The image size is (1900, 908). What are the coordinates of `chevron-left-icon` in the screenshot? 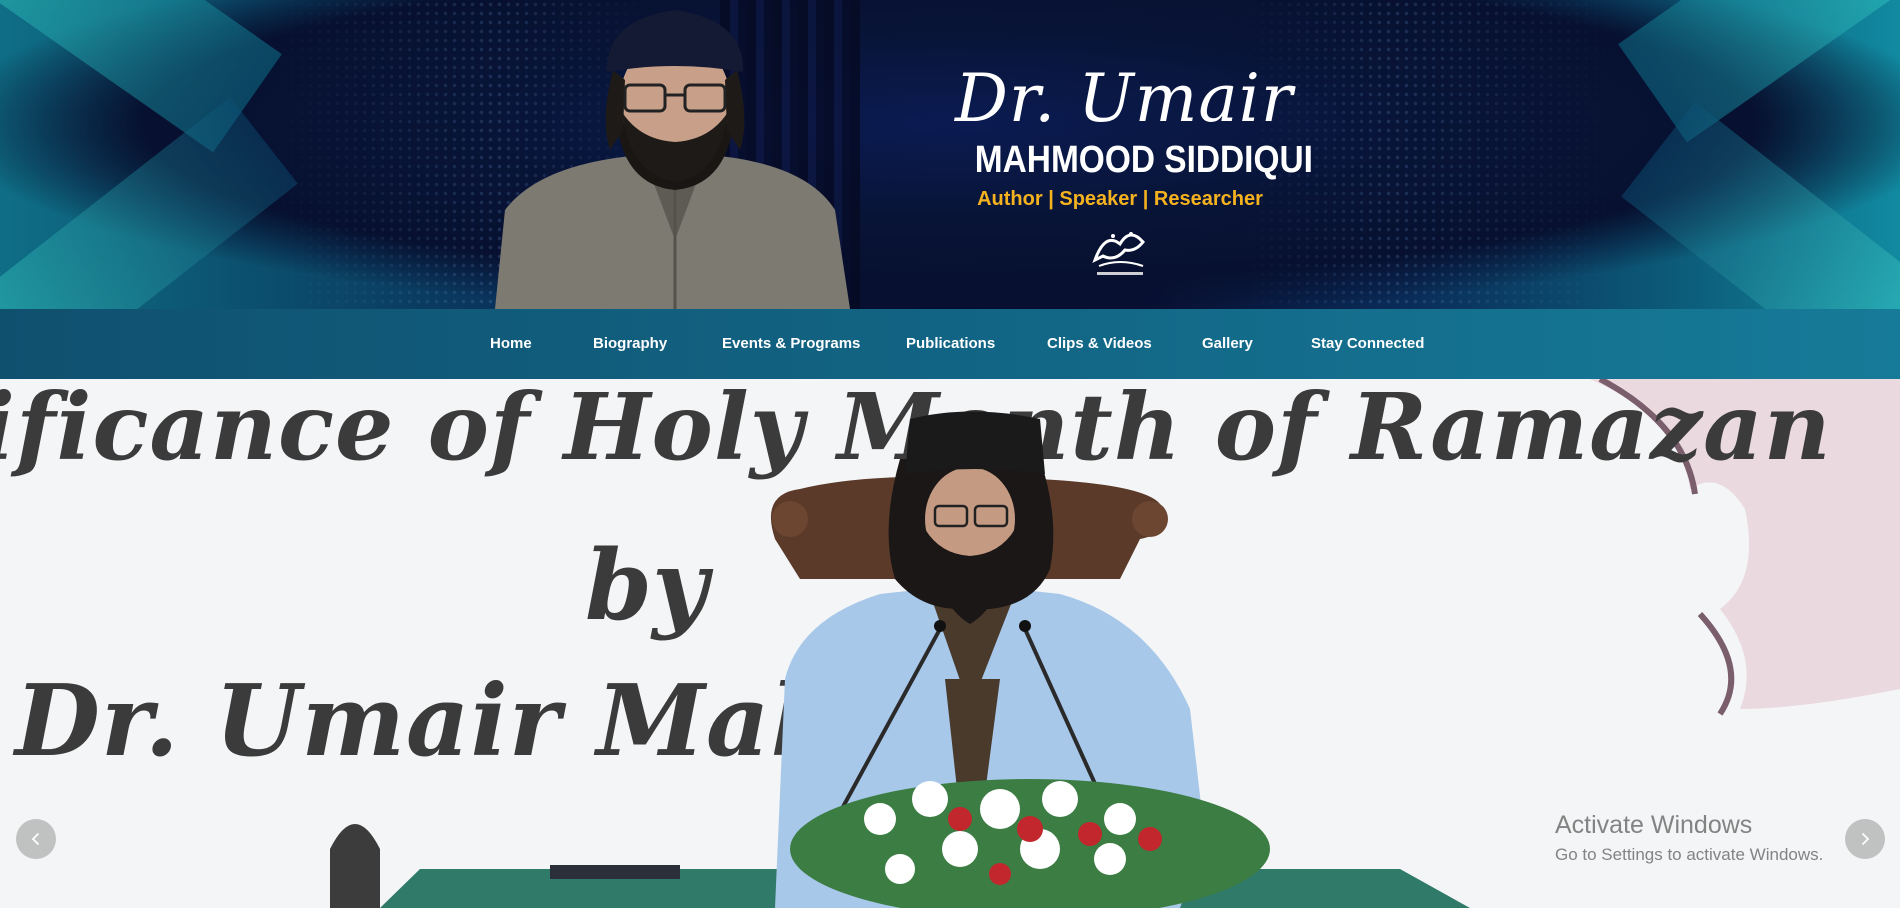 It's located at (35, 839).